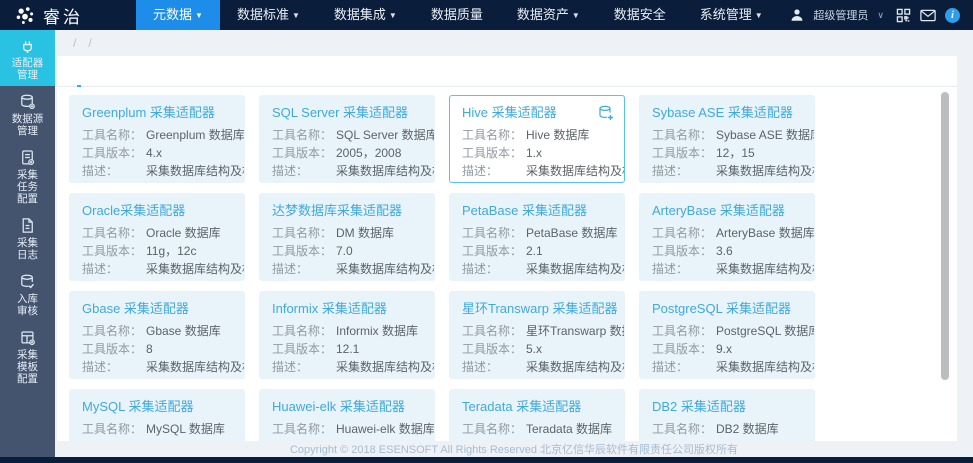 Image resolution: width=973 pixels, height=463 pixels. Describe the element at coordinates (27, 58) in the screenshot. I see `sidebar-item: 适配器 管理` at that location.